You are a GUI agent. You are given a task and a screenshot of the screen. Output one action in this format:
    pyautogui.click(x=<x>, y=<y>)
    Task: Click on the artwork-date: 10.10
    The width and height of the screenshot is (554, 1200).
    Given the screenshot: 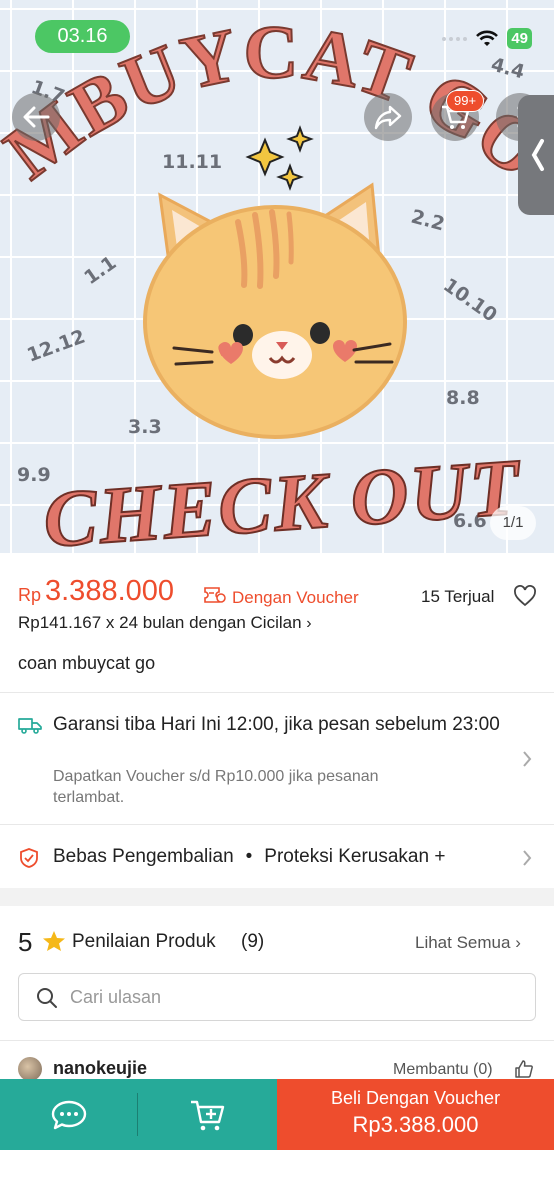 What is the action you would take?
    pyautogui.click(x=470, y=300)
    